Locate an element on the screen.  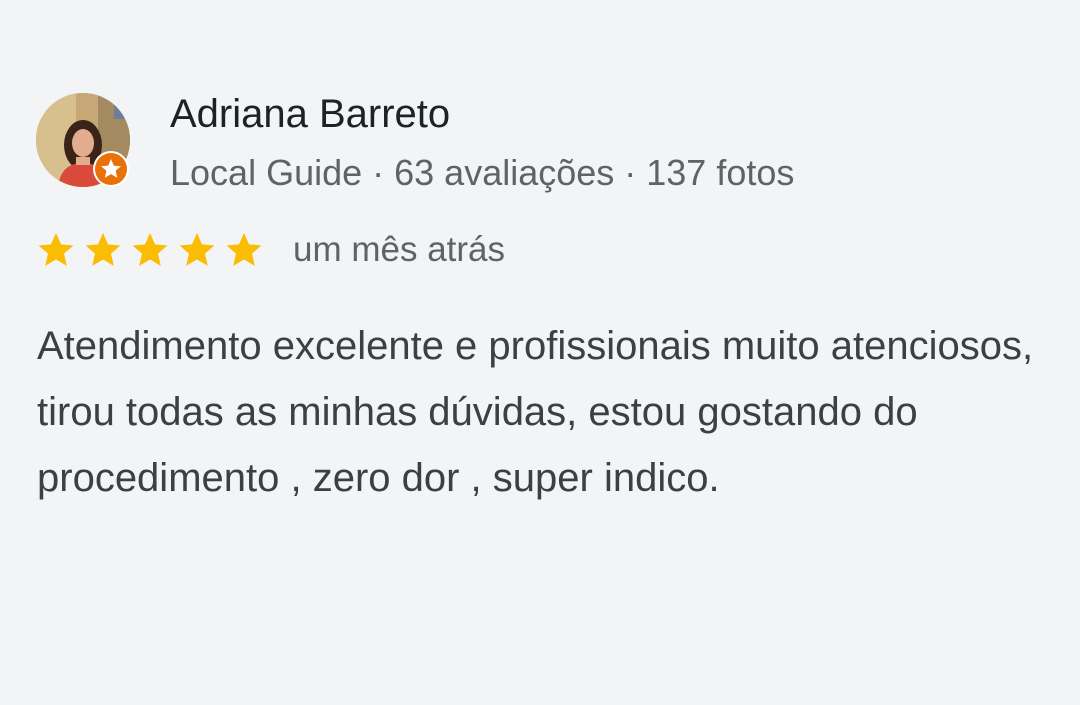
avatar is located at coordinates (83, 140).